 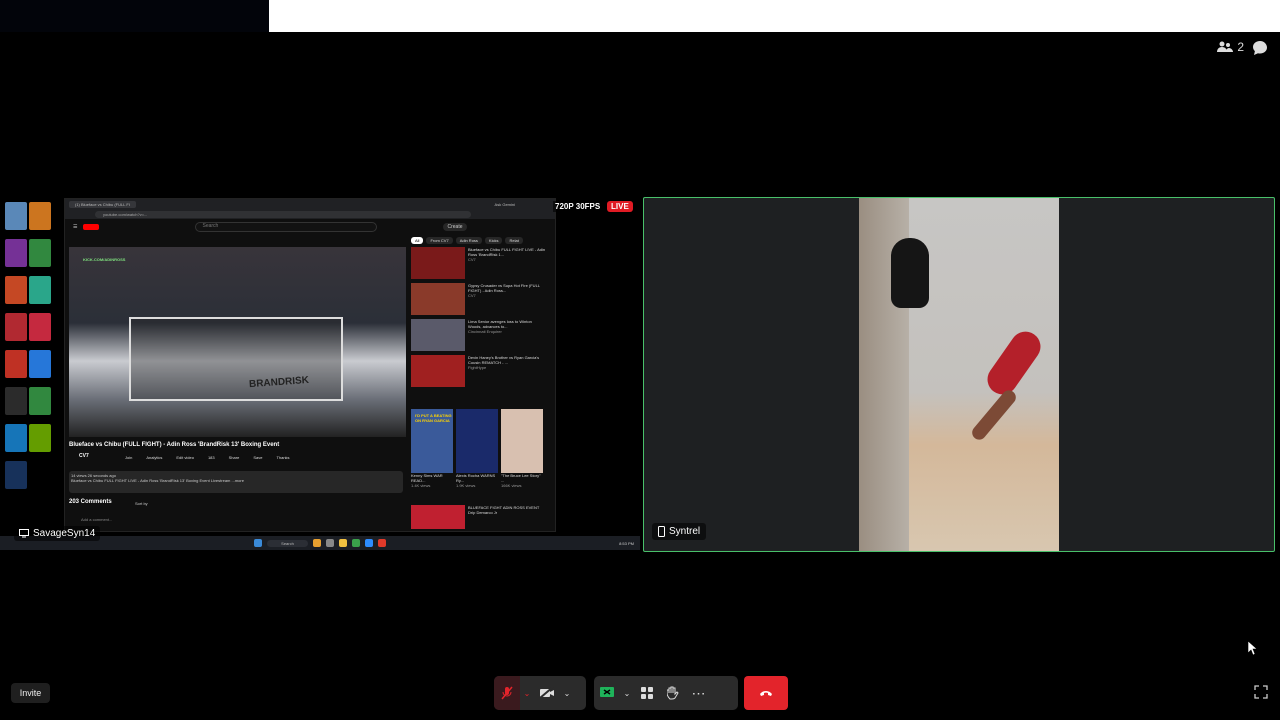 I want to click on media-controls: ⌄ ⌄, so click(x=540, y=693).